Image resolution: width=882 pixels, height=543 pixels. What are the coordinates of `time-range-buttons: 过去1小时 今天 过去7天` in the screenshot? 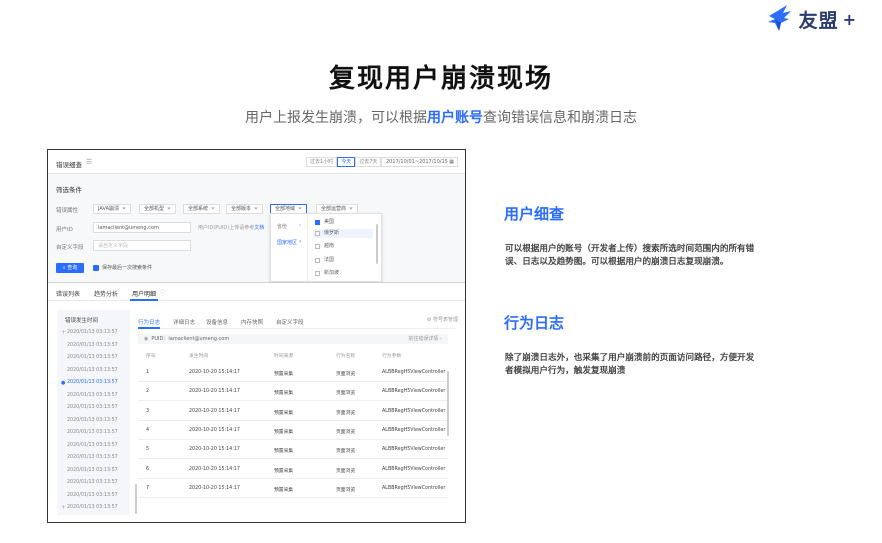 It's located at (344, 162).